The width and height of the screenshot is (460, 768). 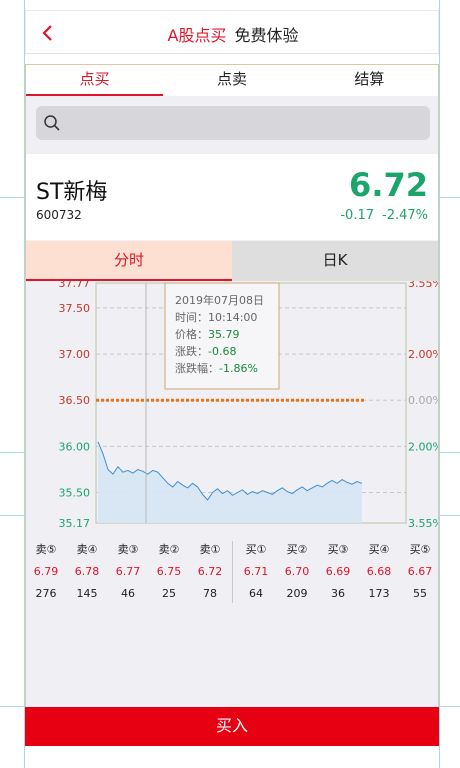 What do you see at coordinates (233, 123) in the screenshot?
I see `search-input` at bounding box center [233, 123].